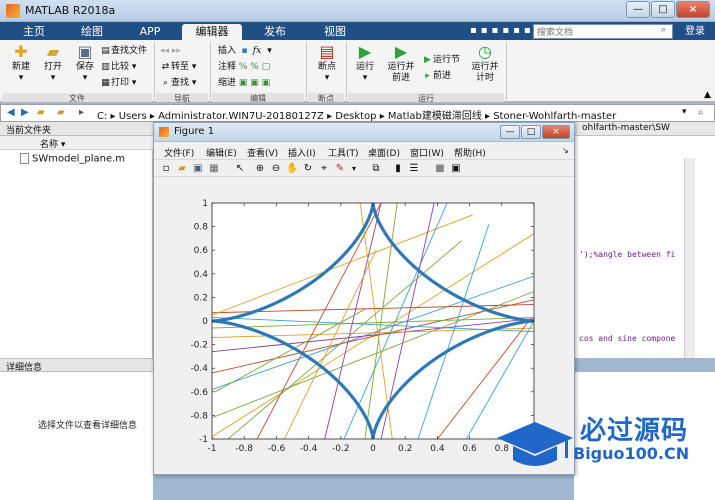  Describe the element at coordinates (214, 169) in the screenshot. I see `print-figure-icon: ▦` at that location.